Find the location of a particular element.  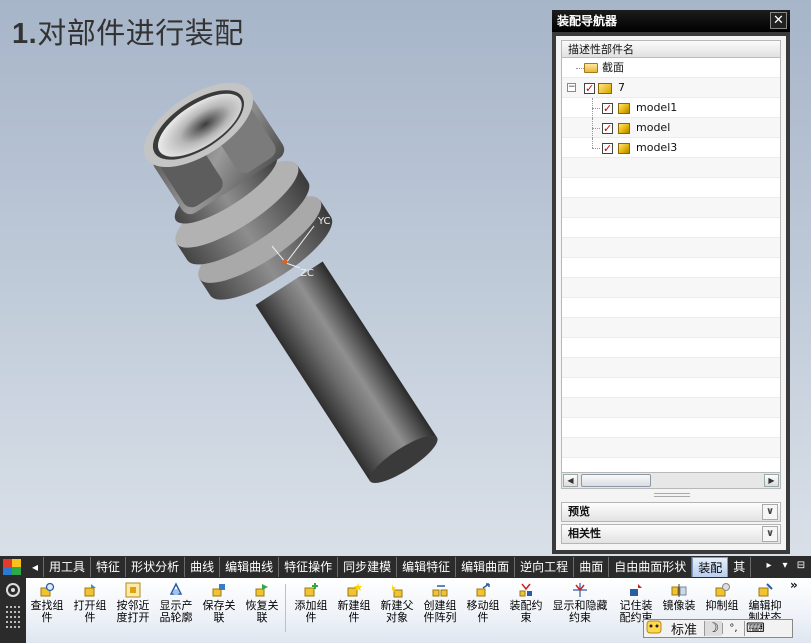

assembly-constraint-button: 装配约束 is located at coordinates (526, 603).